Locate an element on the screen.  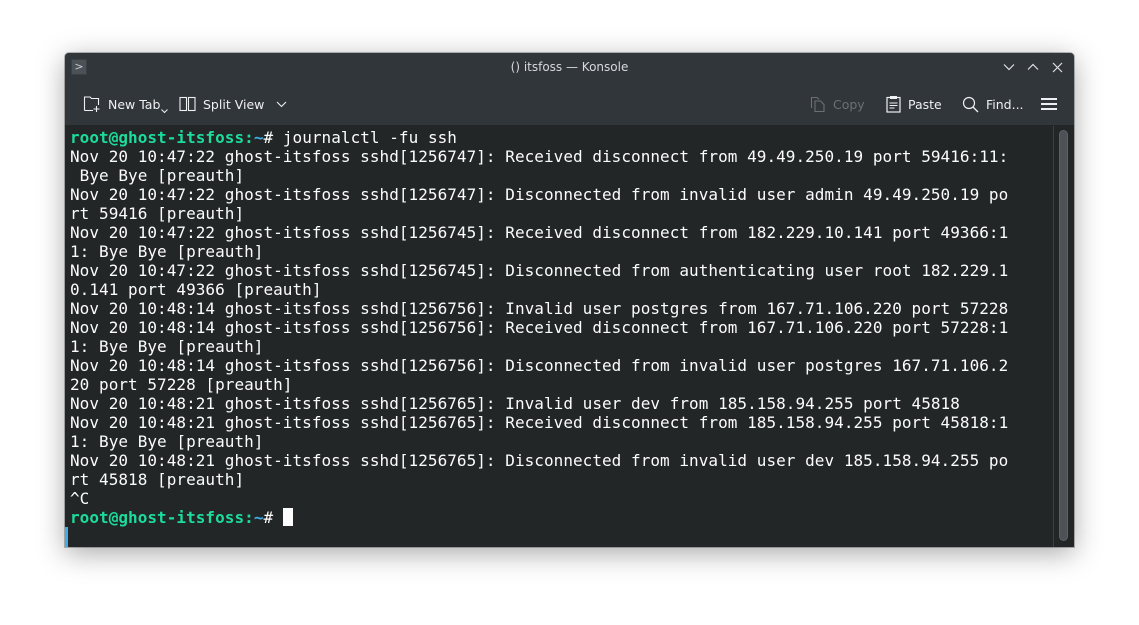
minimize-button is located at coordinates (1009, 67).